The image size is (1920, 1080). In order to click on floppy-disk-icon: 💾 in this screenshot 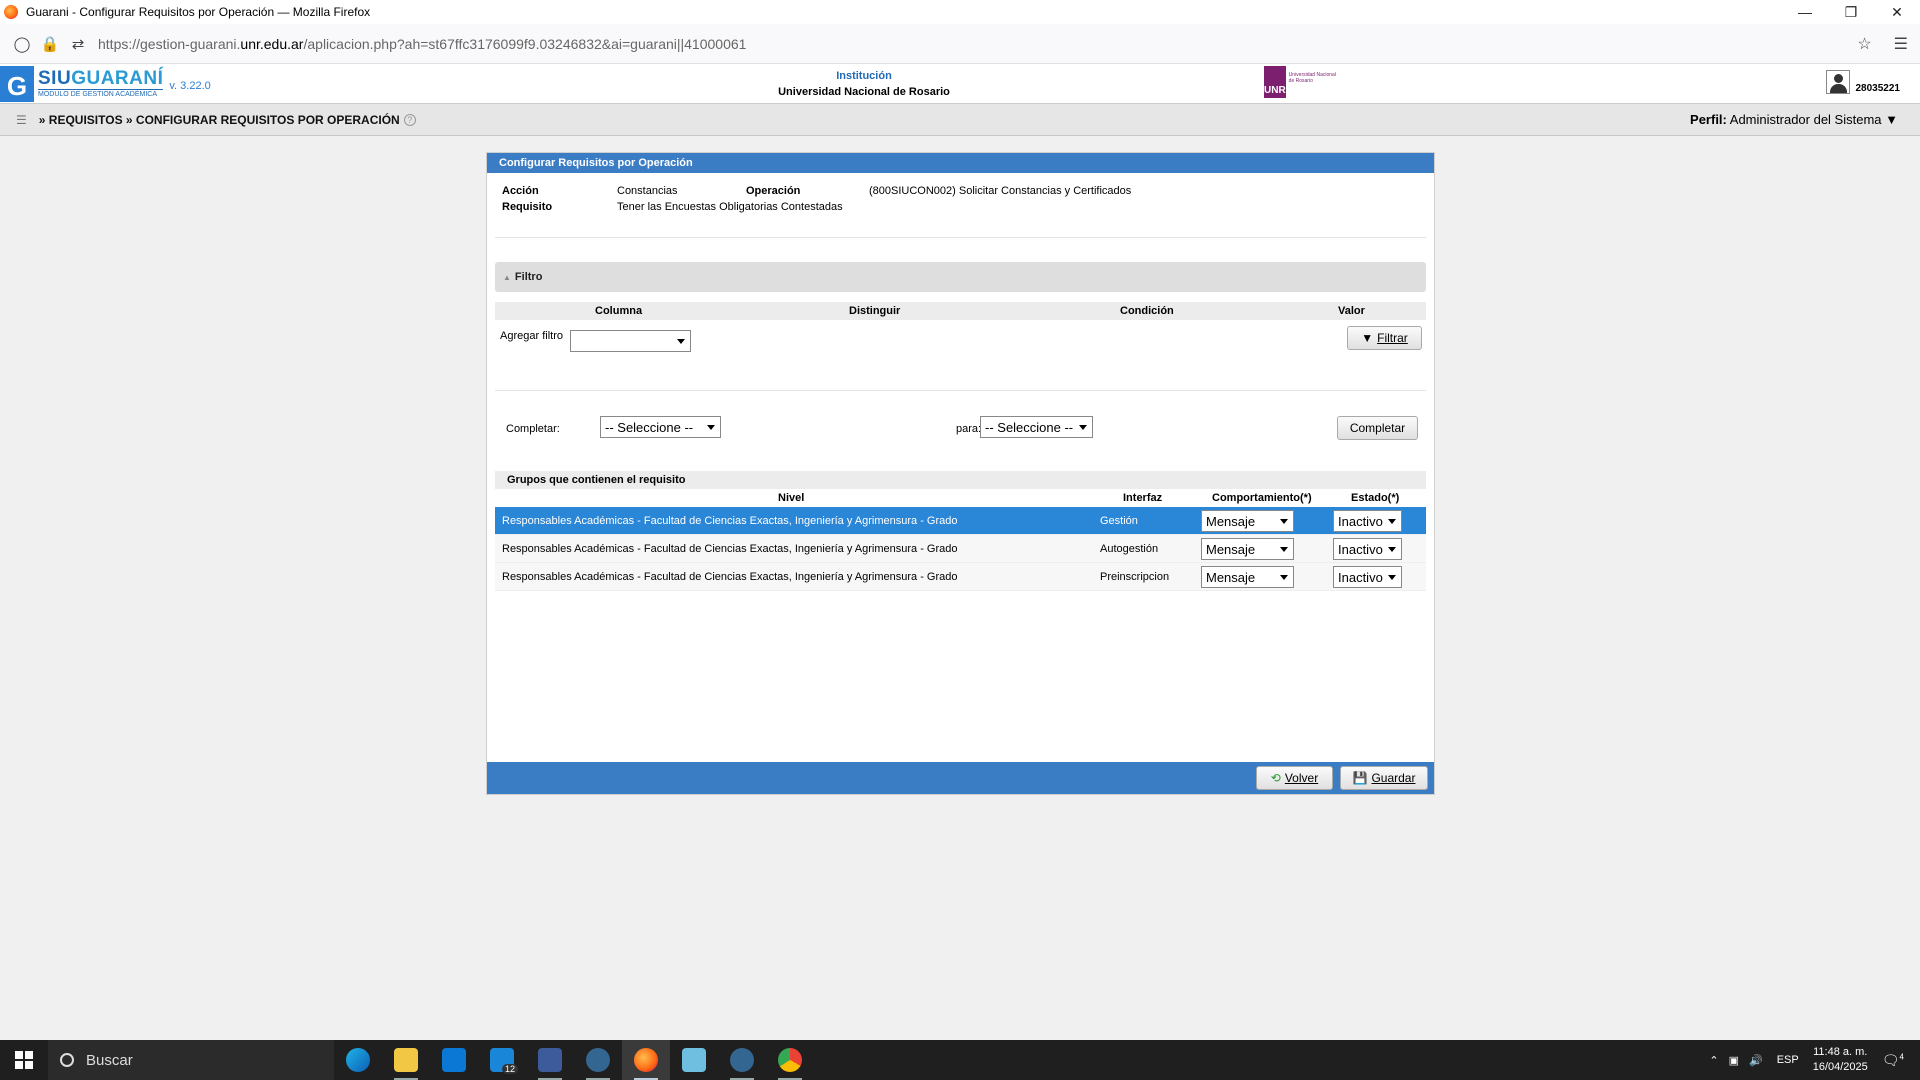, I will do `click(1360, 778)`.